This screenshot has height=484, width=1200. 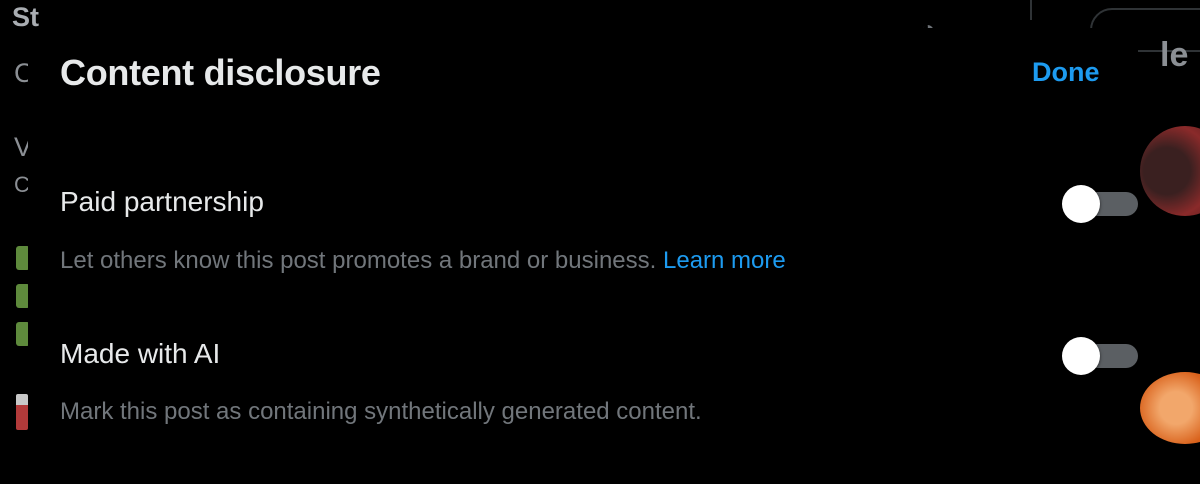 I want to click on learn-more-link: Learn more, so click(x=724, y=260).